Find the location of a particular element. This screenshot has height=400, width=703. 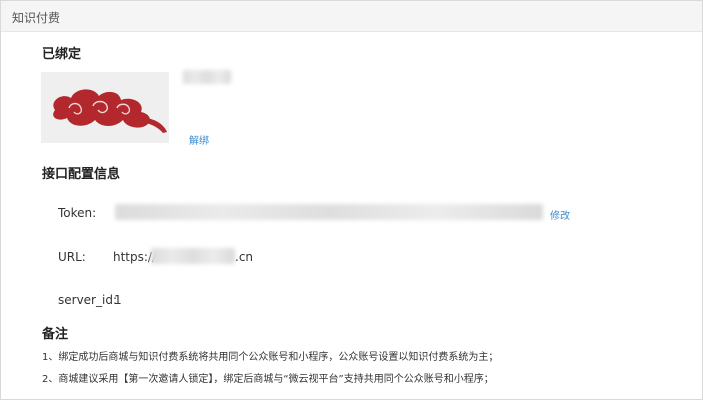

unbind-link: 解绑 is located at coordinates (199, 139).